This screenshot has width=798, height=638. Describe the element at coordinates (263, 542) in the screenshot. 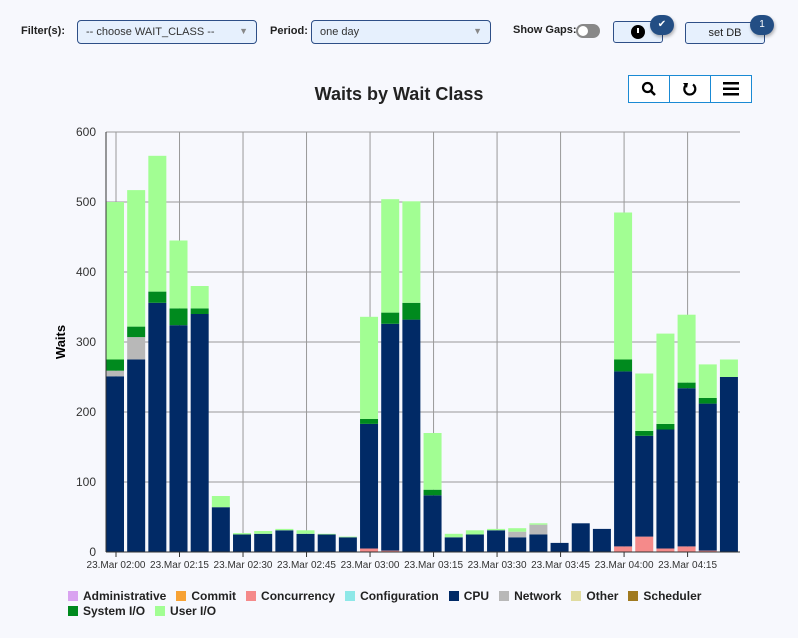

I see `bar-cpu-02:35` at that location.